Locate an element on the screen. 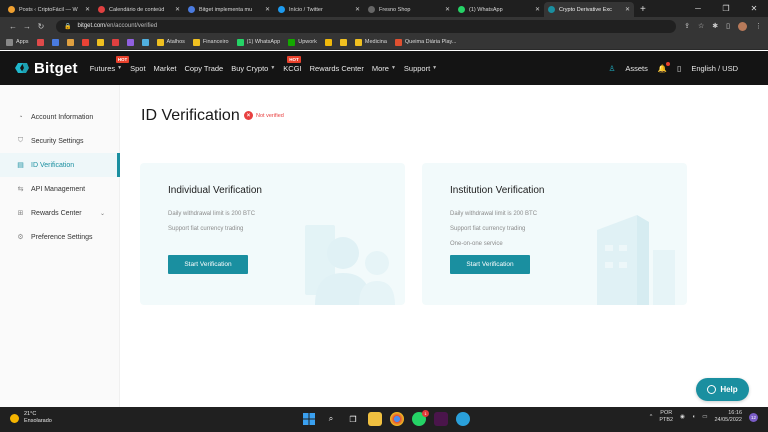 This screenshot has height=432, width=768. input-language: POR PTB2 is located at coordinates (666, 417).